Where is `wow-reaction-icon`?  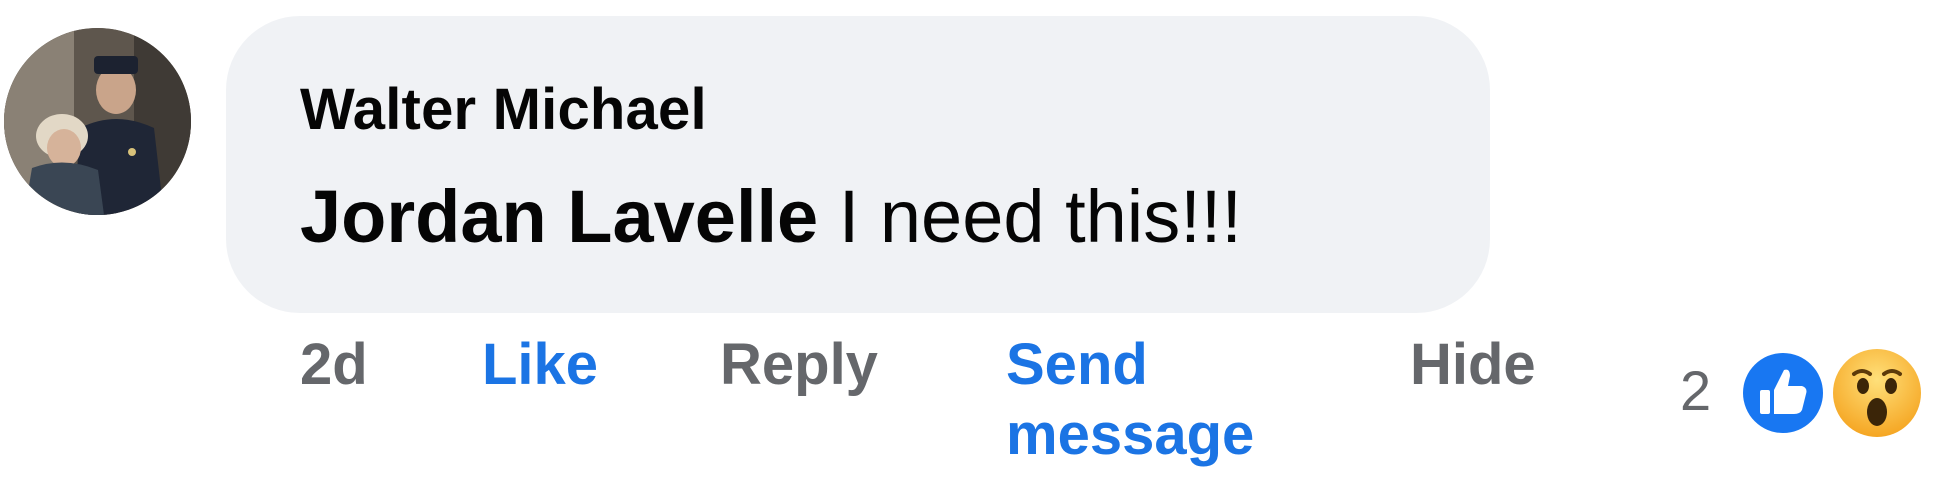 wow-reaction-icon is located at coordinates (1877, 393).